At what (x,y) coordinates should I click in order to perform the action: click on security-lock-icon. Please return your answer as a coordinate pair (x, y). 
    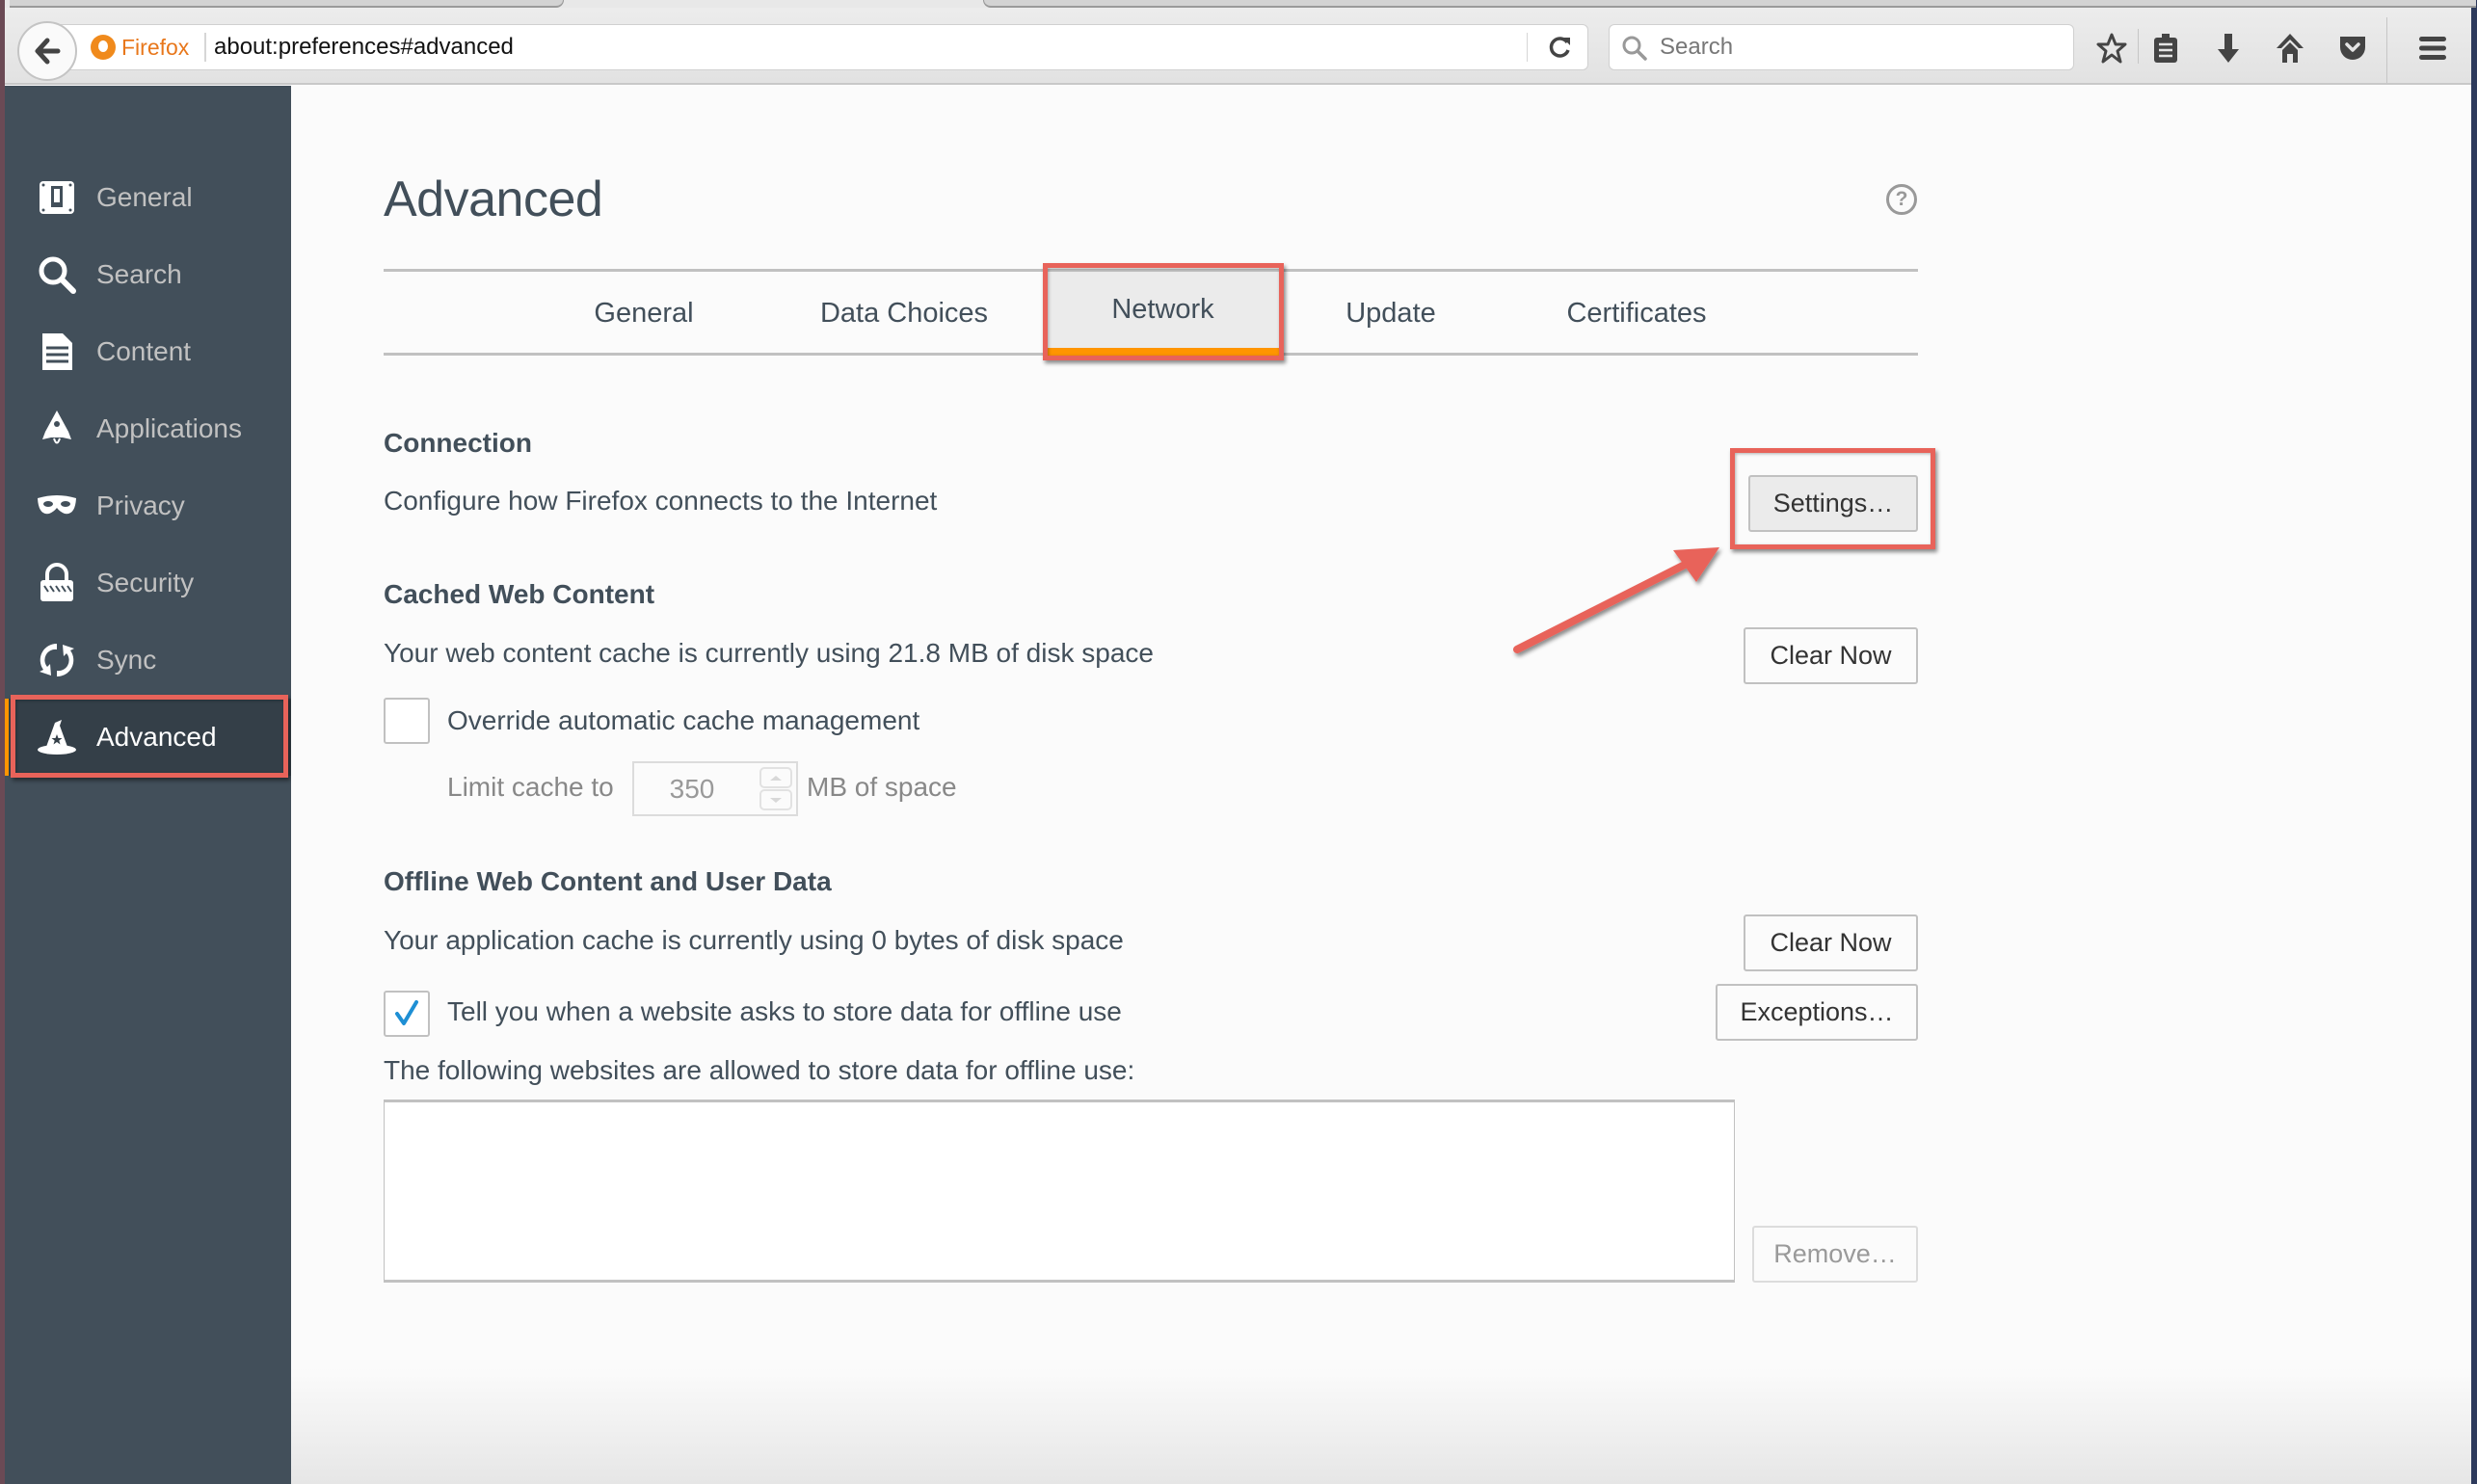
    Looking at the image, I should click on (57, 583).